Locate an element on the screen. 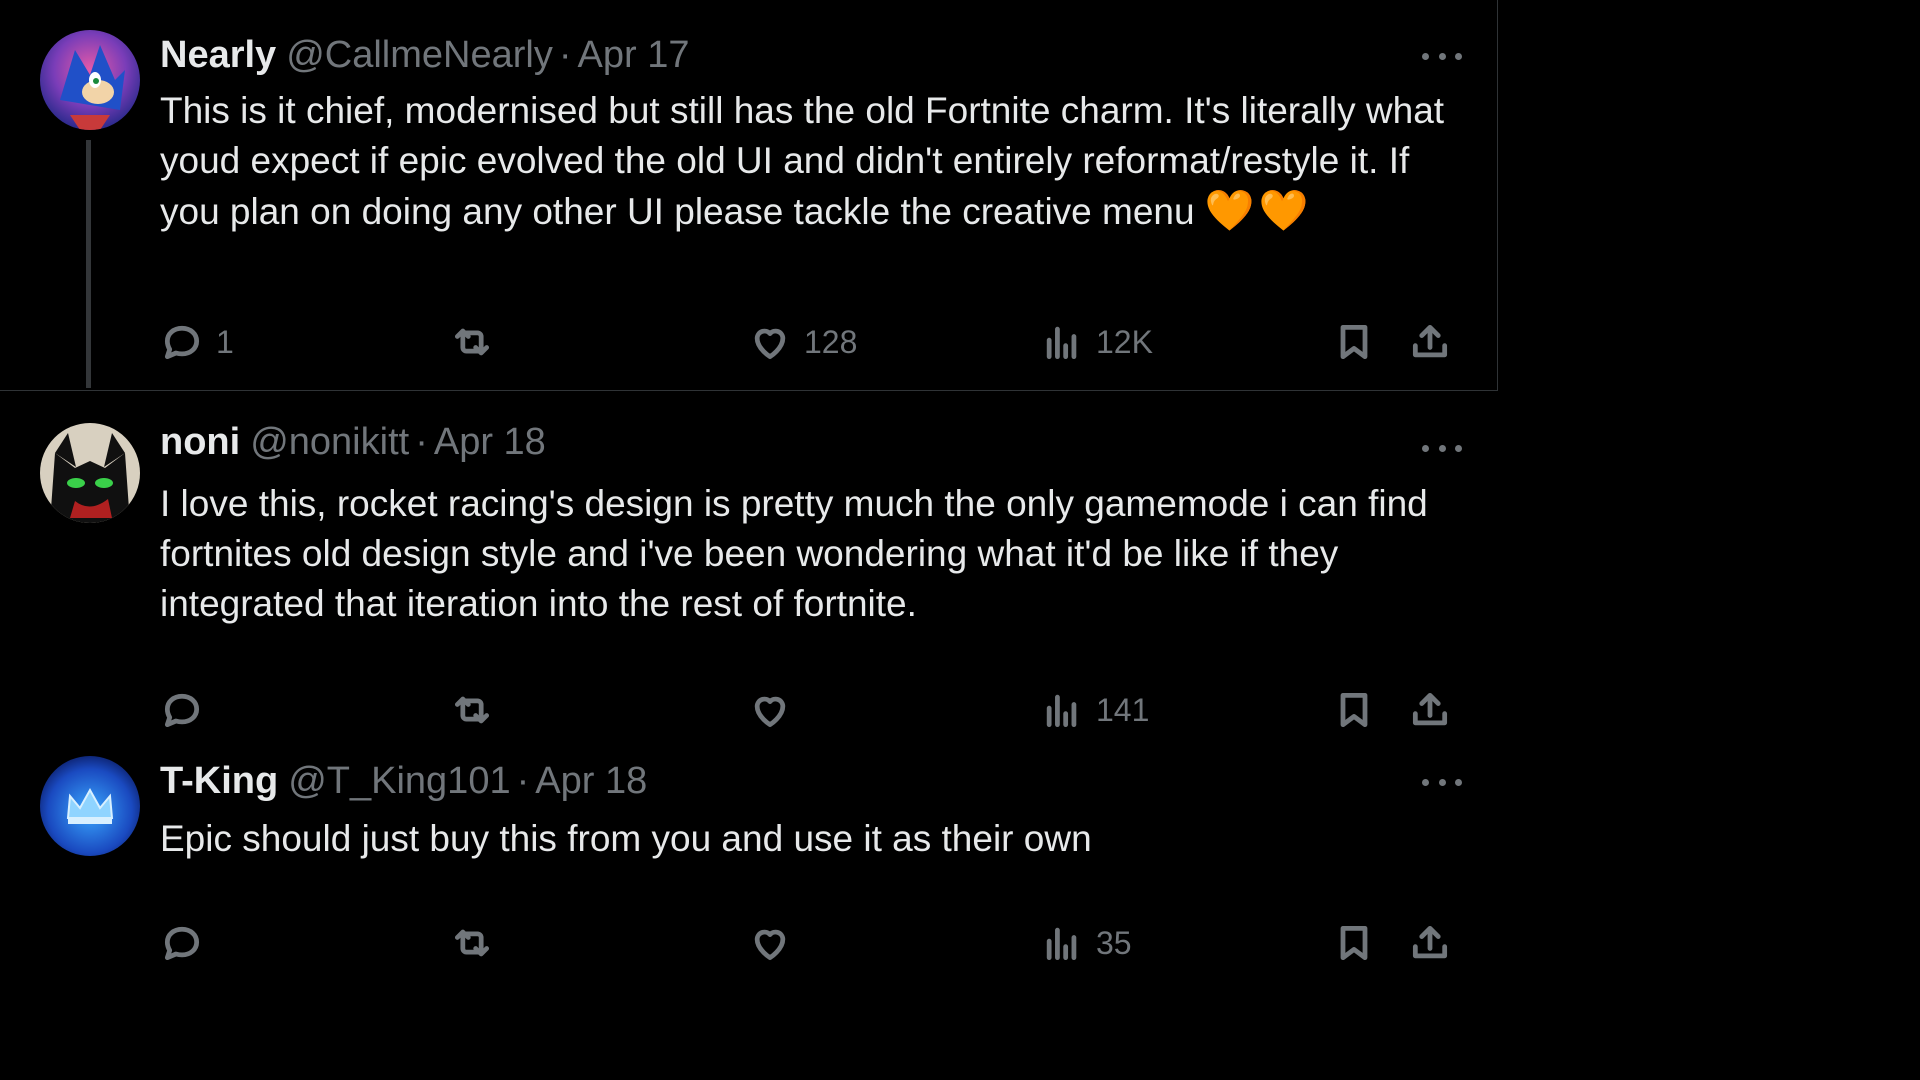 The height and width of the screenshot is (1080, 1920). tweet-actions: 35 is located at coordinates (748, 943).